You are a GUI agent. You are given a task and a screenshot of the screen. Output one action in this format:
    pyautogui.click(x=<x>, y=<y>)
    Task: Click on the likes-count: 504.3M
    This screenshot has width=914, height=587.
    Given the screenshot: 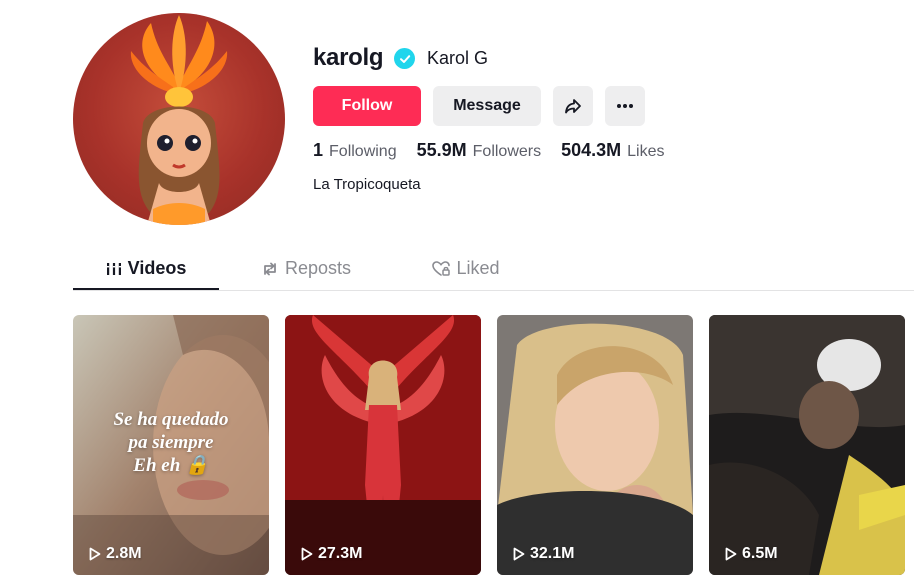 What is the action you would take?
    pyautogui.click(x=591, y=150)
    